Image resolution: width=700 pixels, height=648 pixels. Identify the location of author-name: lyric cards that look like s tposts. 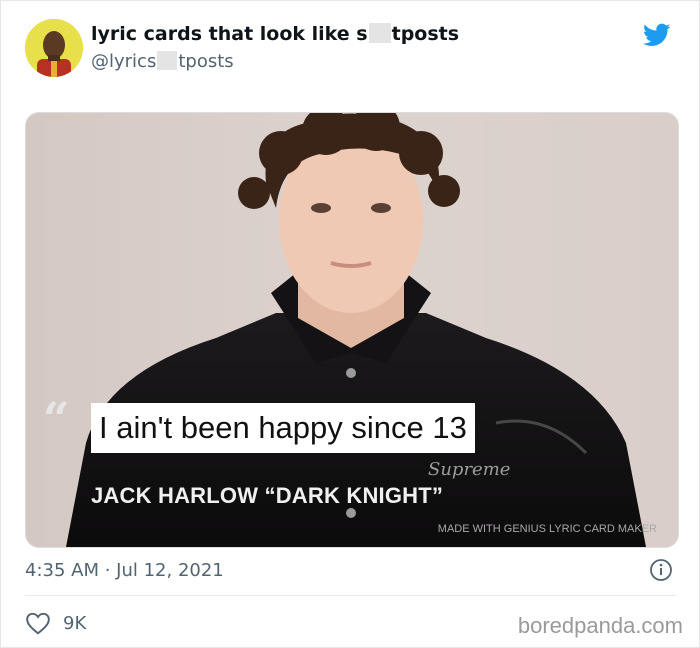
(275, 34).